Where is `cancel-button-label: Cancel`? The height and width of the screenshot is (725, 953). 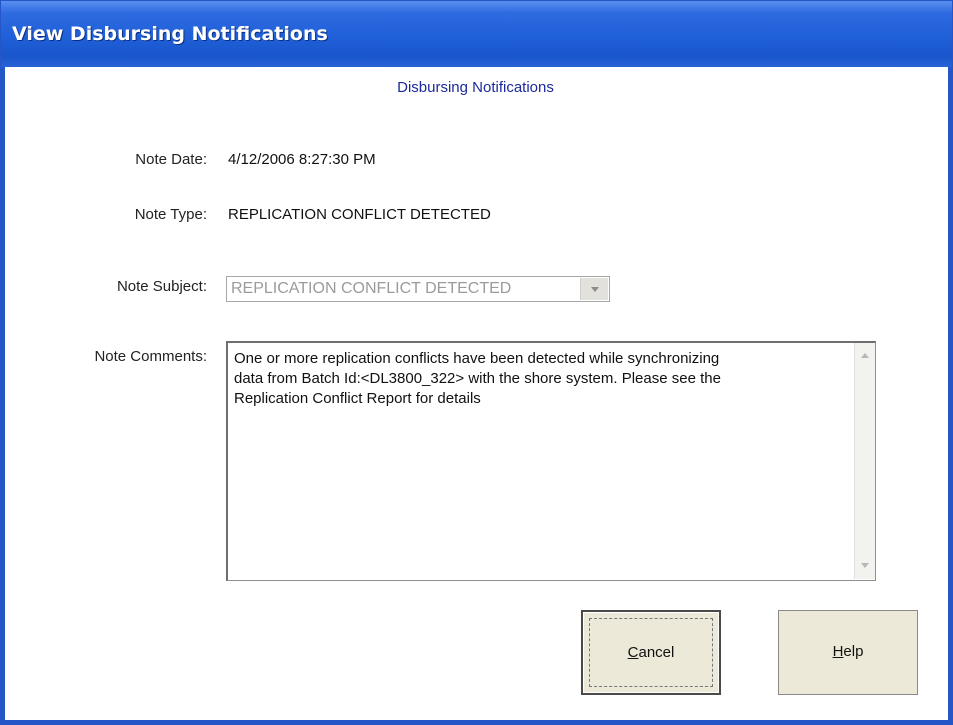
cancel-button-label: Cancel is located at coordinates (651, 652).